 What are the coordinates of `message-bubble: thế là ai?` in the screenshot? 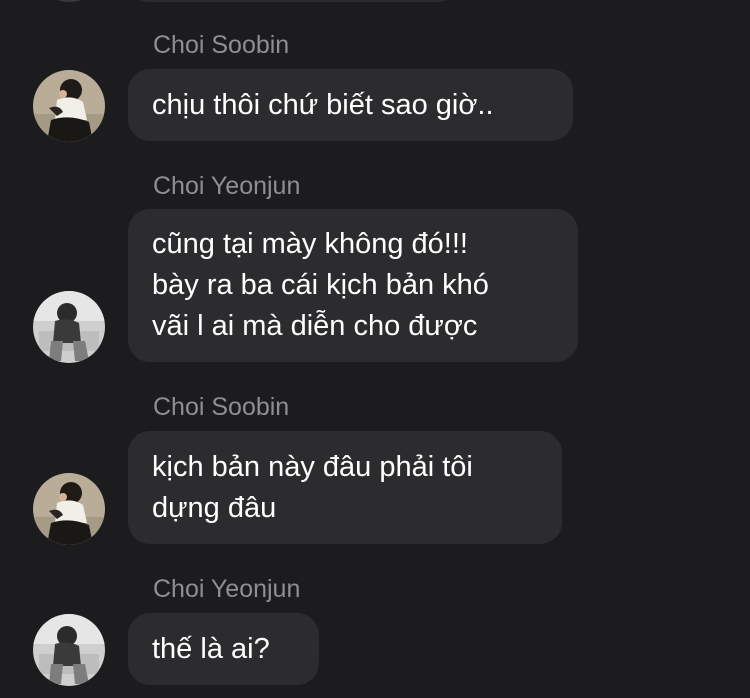 It's located at (223, 649).